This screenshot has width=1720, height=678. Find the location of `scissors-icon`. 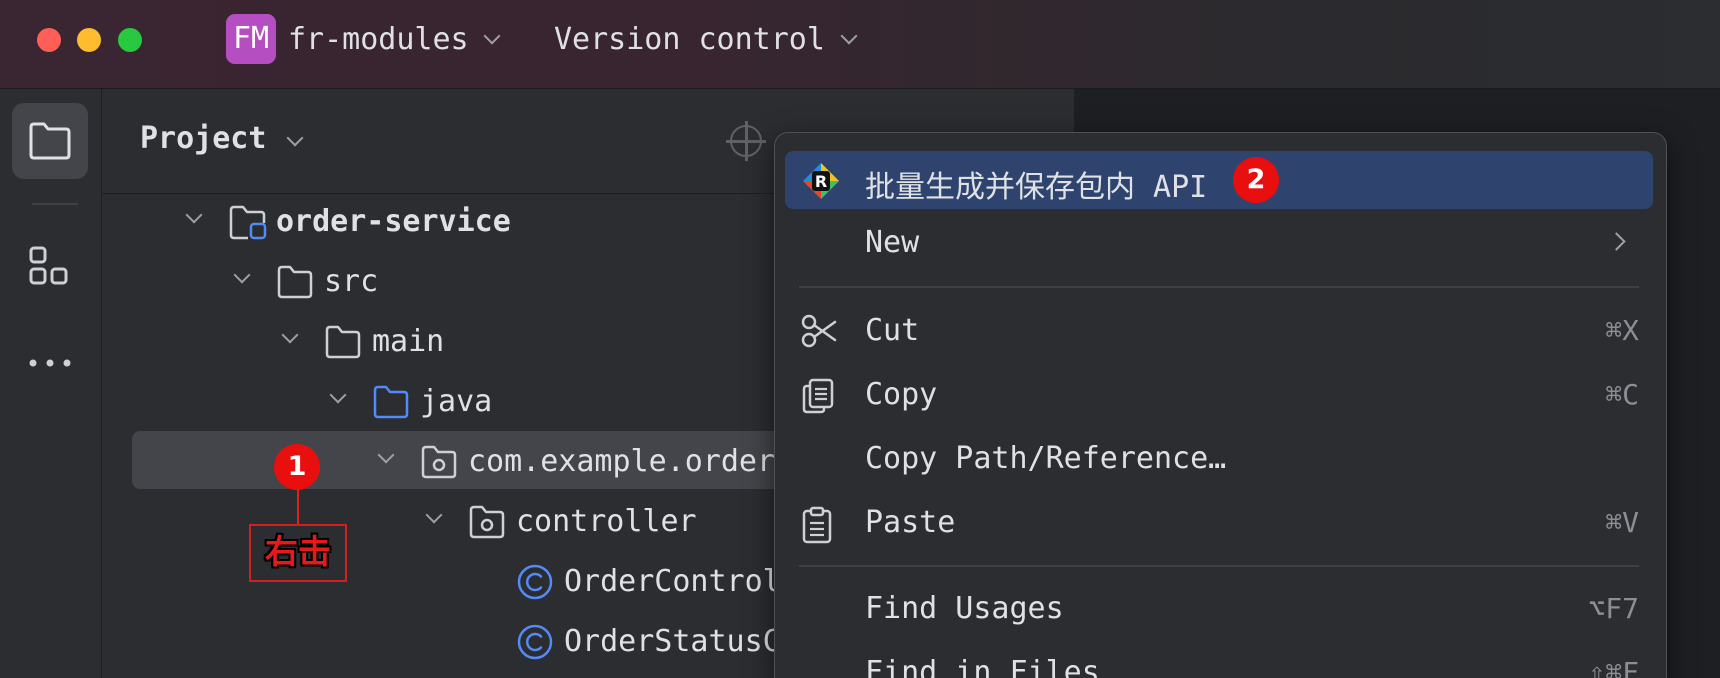

scissors-icon is located at coordinates (819, 331).